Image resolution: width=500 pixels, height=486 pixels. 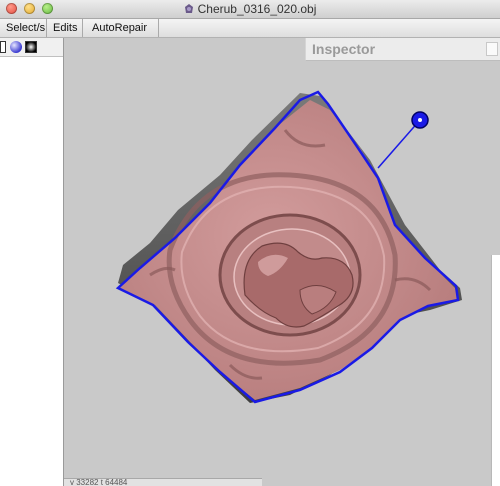 I want to click on inspector-collapse-button, so click(x=492, y=49).